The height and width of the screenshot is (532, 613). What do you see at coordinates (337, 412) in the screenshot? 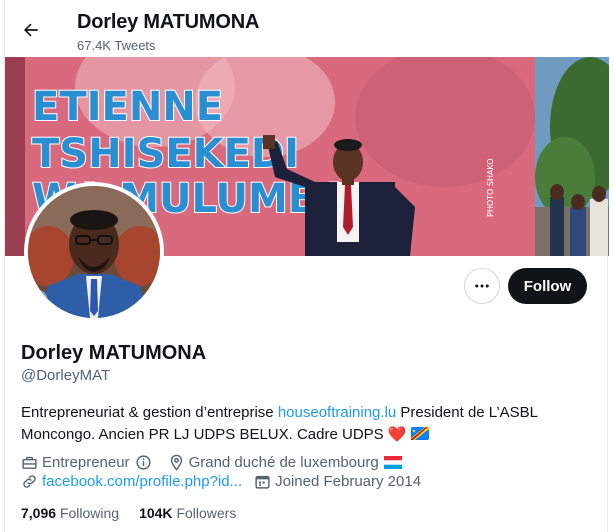
I see `bio-link: houseoftraining.lu` at bounding box center [337, 412].